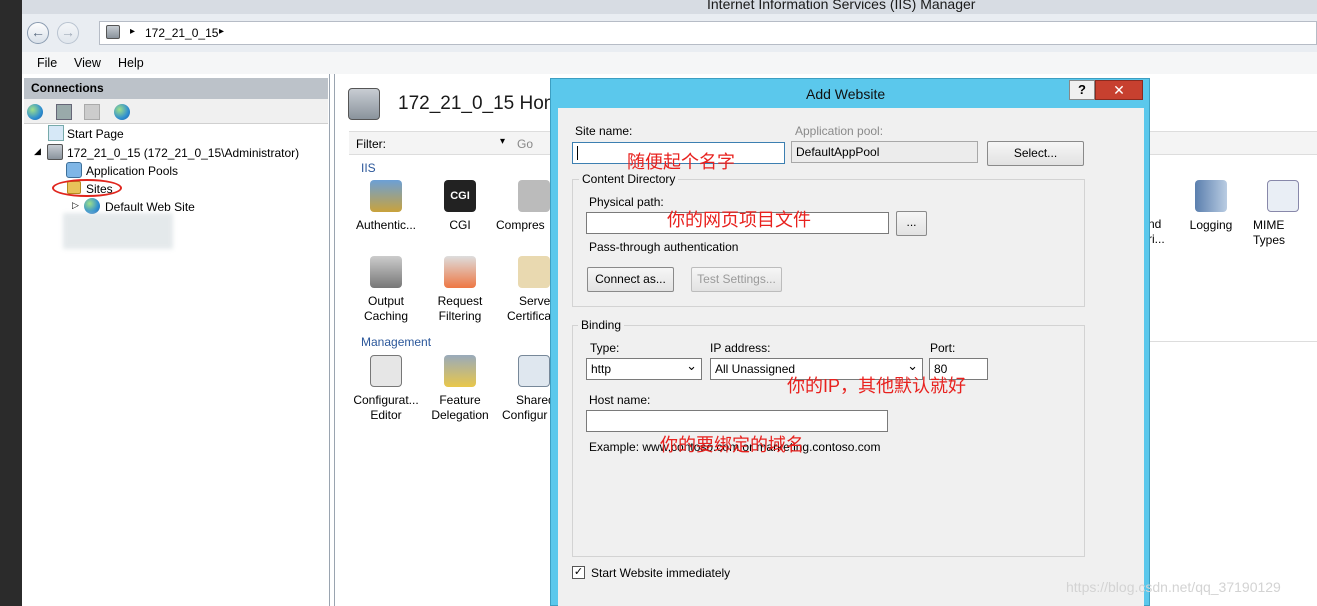 The height and width of the screenshot is (606, 1317). I want to click on start-website-checkbox: ✓, so click(578, 572).